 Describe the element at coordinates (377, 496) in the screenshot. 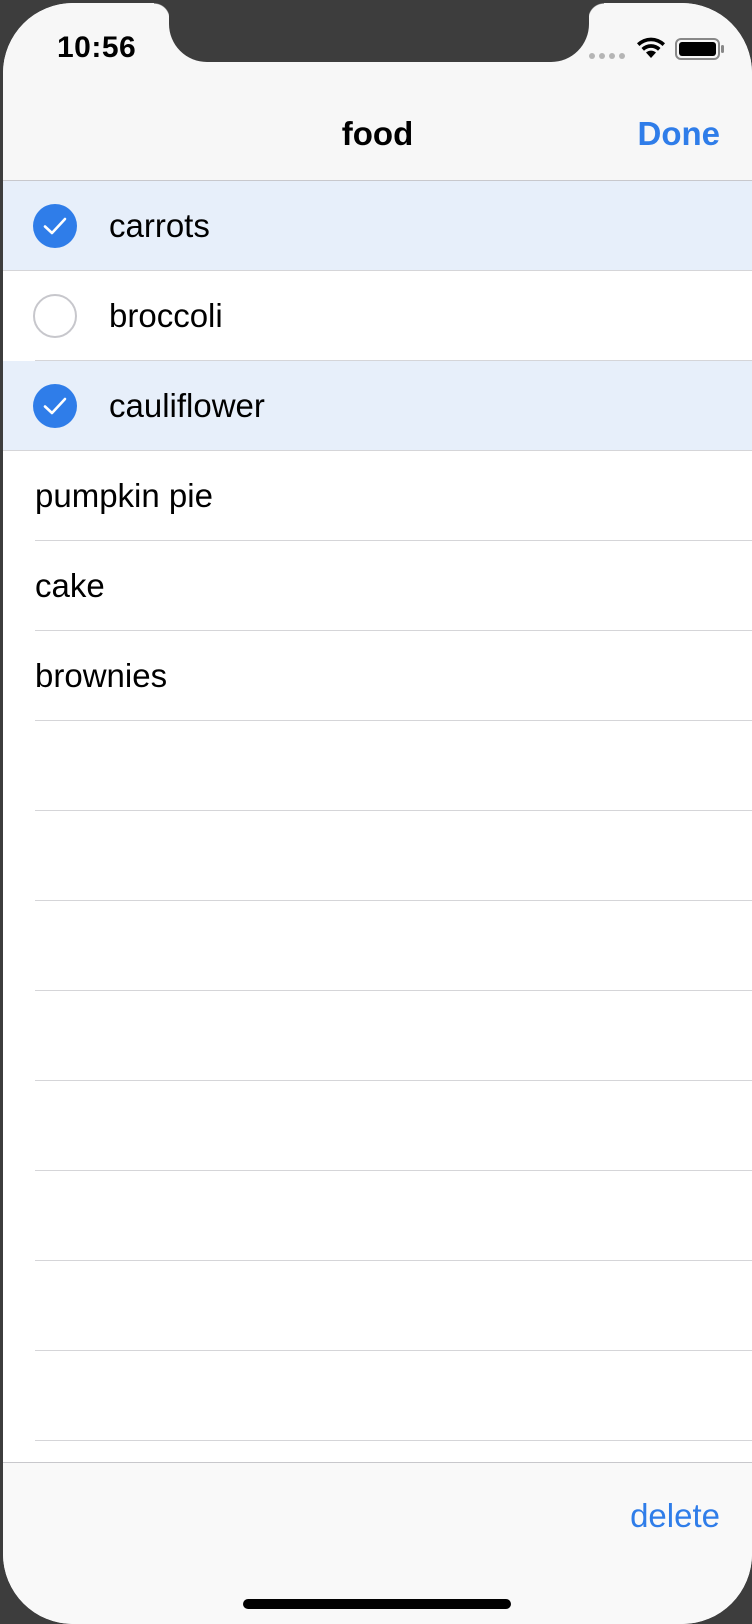

I see `list-item: pumpkin pie` at that location.